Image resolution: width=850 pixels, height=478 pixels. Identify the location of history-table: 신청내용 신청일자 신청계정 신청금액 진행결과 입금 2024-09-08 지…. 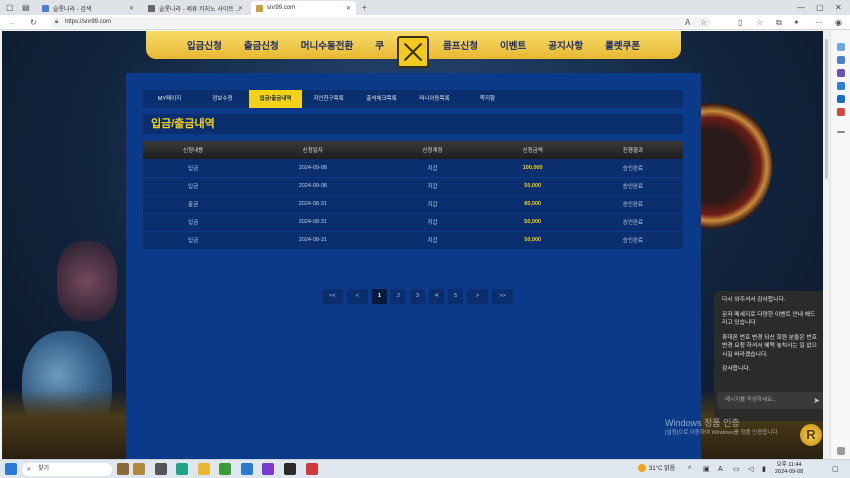
(413, 195).